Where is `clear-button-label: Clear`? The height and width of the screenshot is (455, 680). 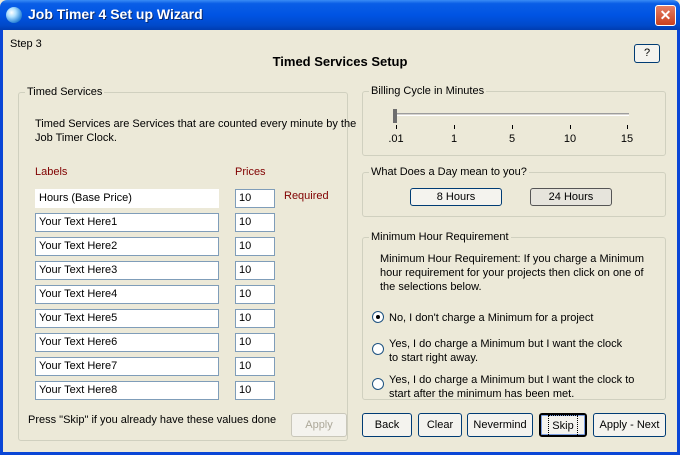 clear-button-label: Clear is located at coordinates (440, 425).